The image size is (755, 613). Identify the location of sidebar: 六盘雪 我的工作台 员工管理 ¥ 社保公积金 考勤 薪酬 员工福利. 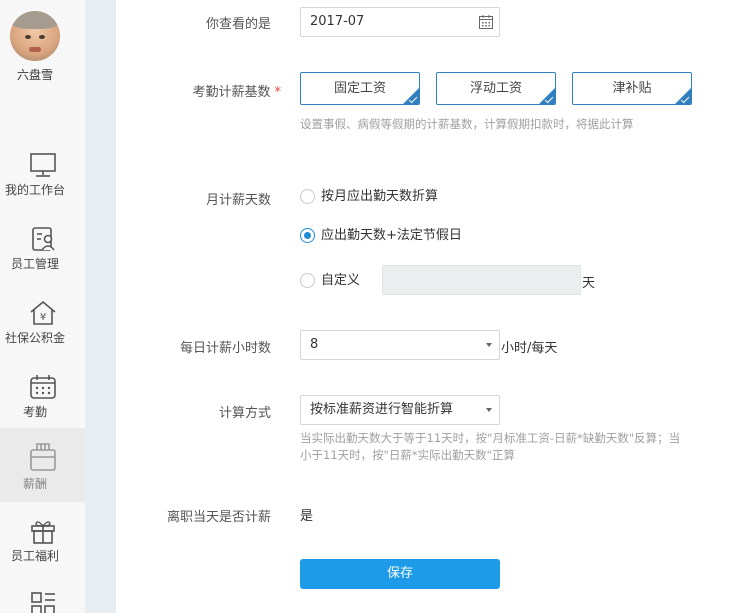
(42, 306).